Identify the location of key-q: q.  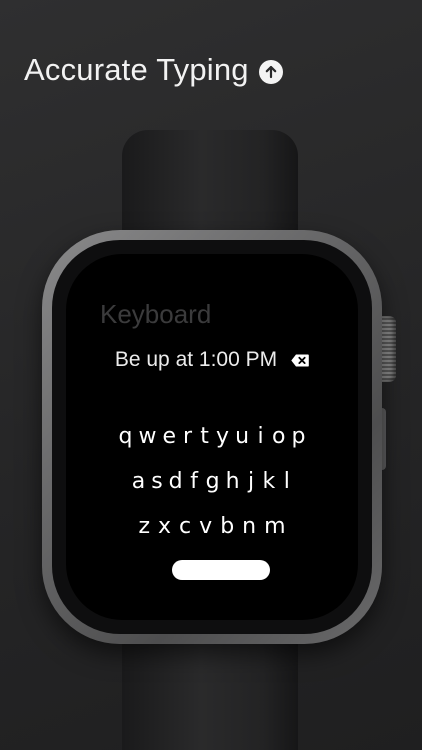
(126, 436).